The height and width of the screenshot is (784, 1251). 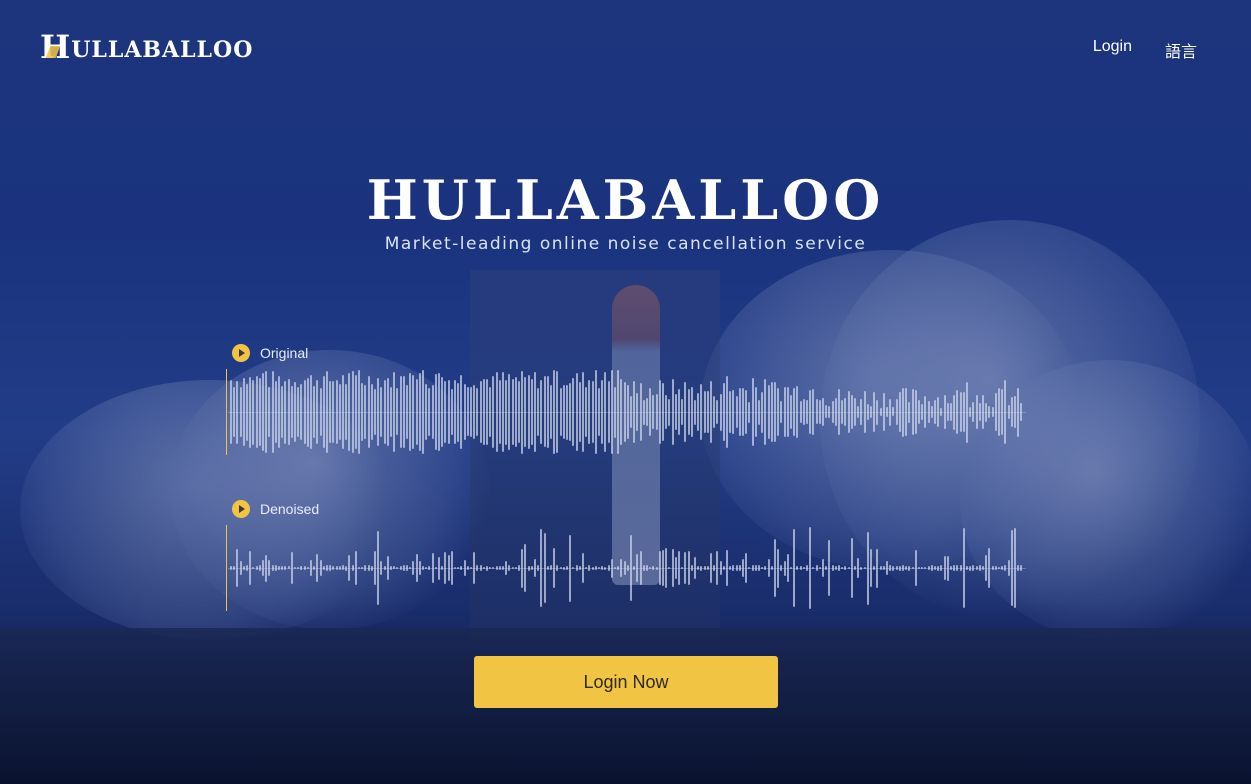 What do you see at coordinates (290, 509) in the screenshot?
I see `player-label: Denoised` at bounding box center [290, 509].